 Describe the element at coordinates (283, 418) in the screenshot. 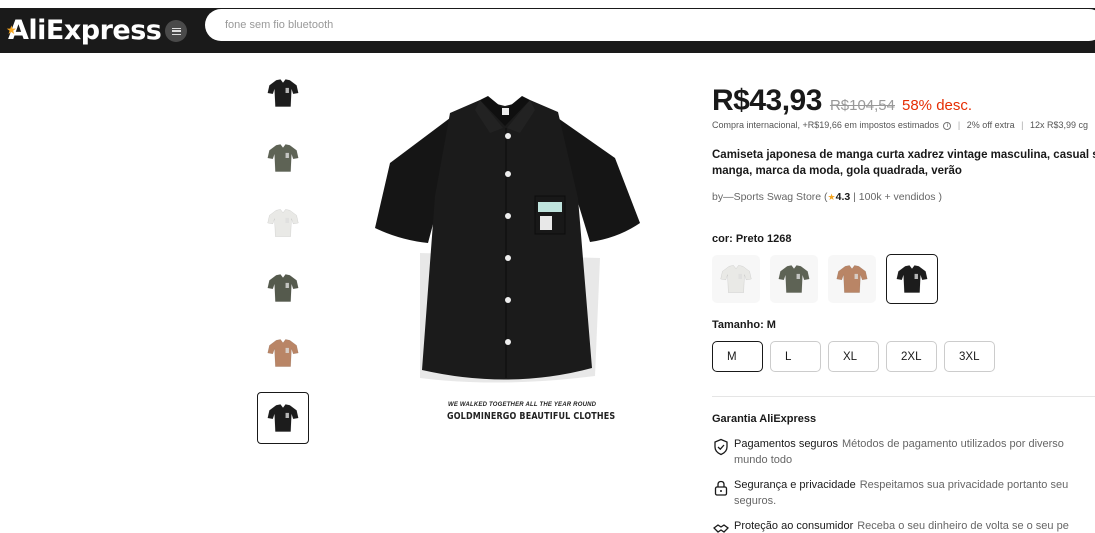

I see `thumbnail-black-selected` at that location.